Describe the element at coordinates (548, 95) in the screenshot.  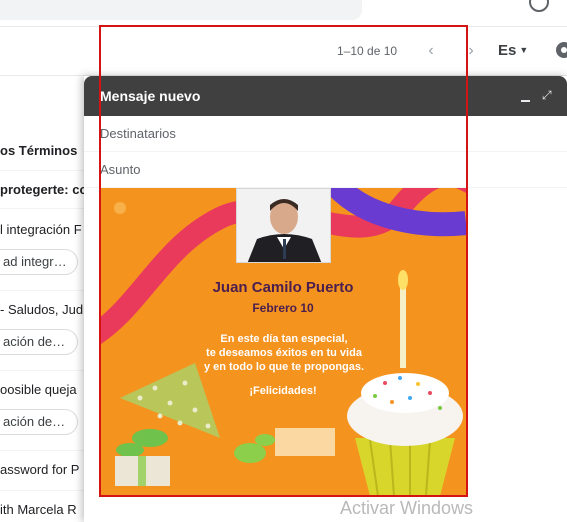
I see `expand-icon: ⤢` at that location.